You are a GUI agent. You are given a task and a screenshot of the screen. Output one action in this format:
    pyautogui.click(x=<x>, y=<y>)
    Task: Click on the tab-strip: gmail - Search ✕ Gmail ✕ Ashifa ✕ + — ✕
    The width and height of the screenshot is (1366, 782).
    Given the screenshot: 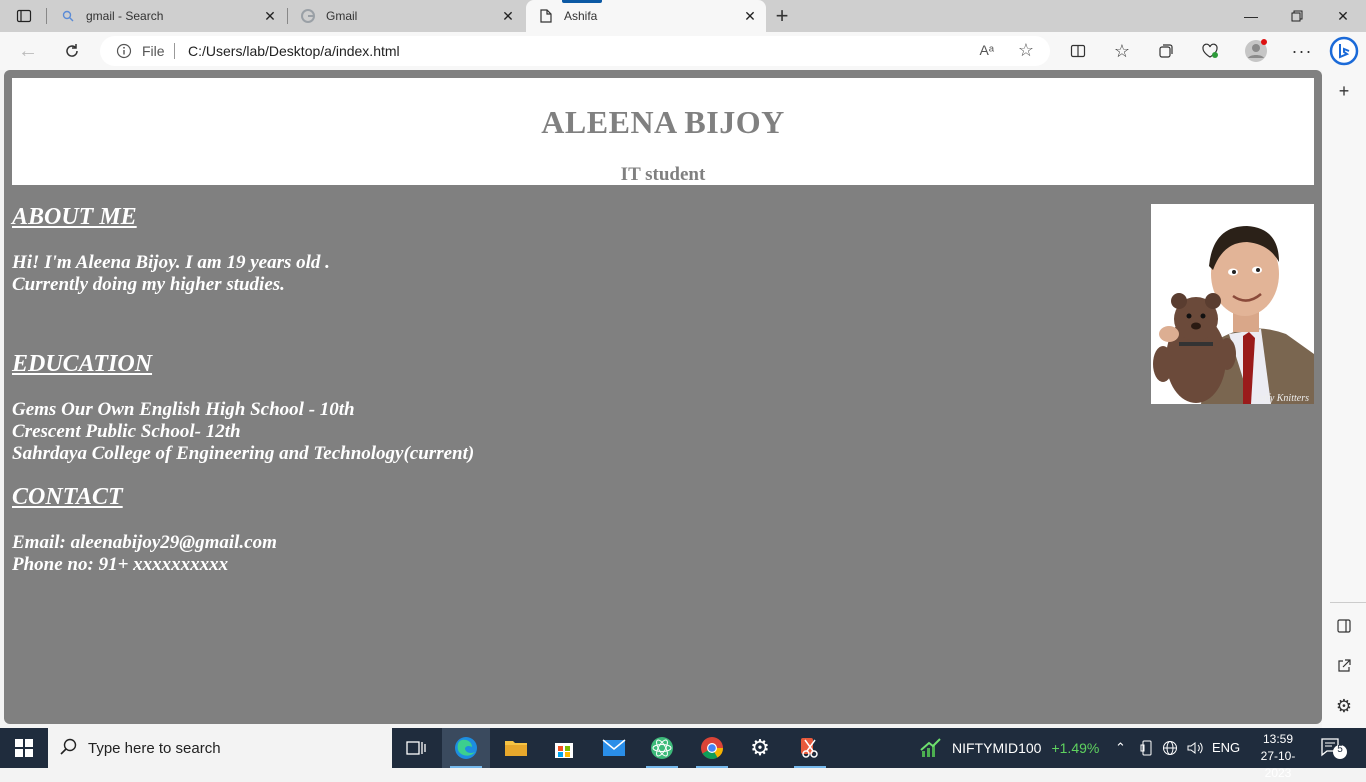 What is the action you would take?
    pyautogui.click(x=683, y=16)
    